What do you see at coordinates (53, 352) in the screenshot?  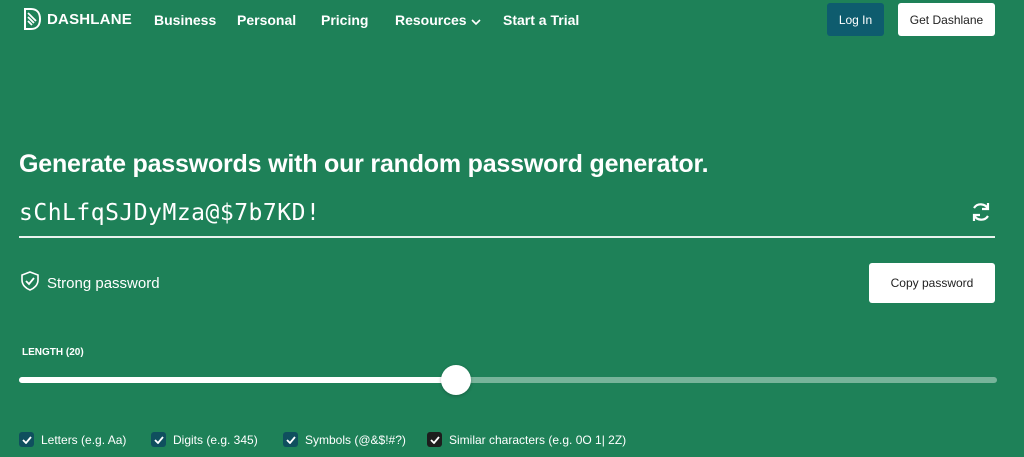 I see `length-label: LENGTH (20)` at bounding box center [53, 352].